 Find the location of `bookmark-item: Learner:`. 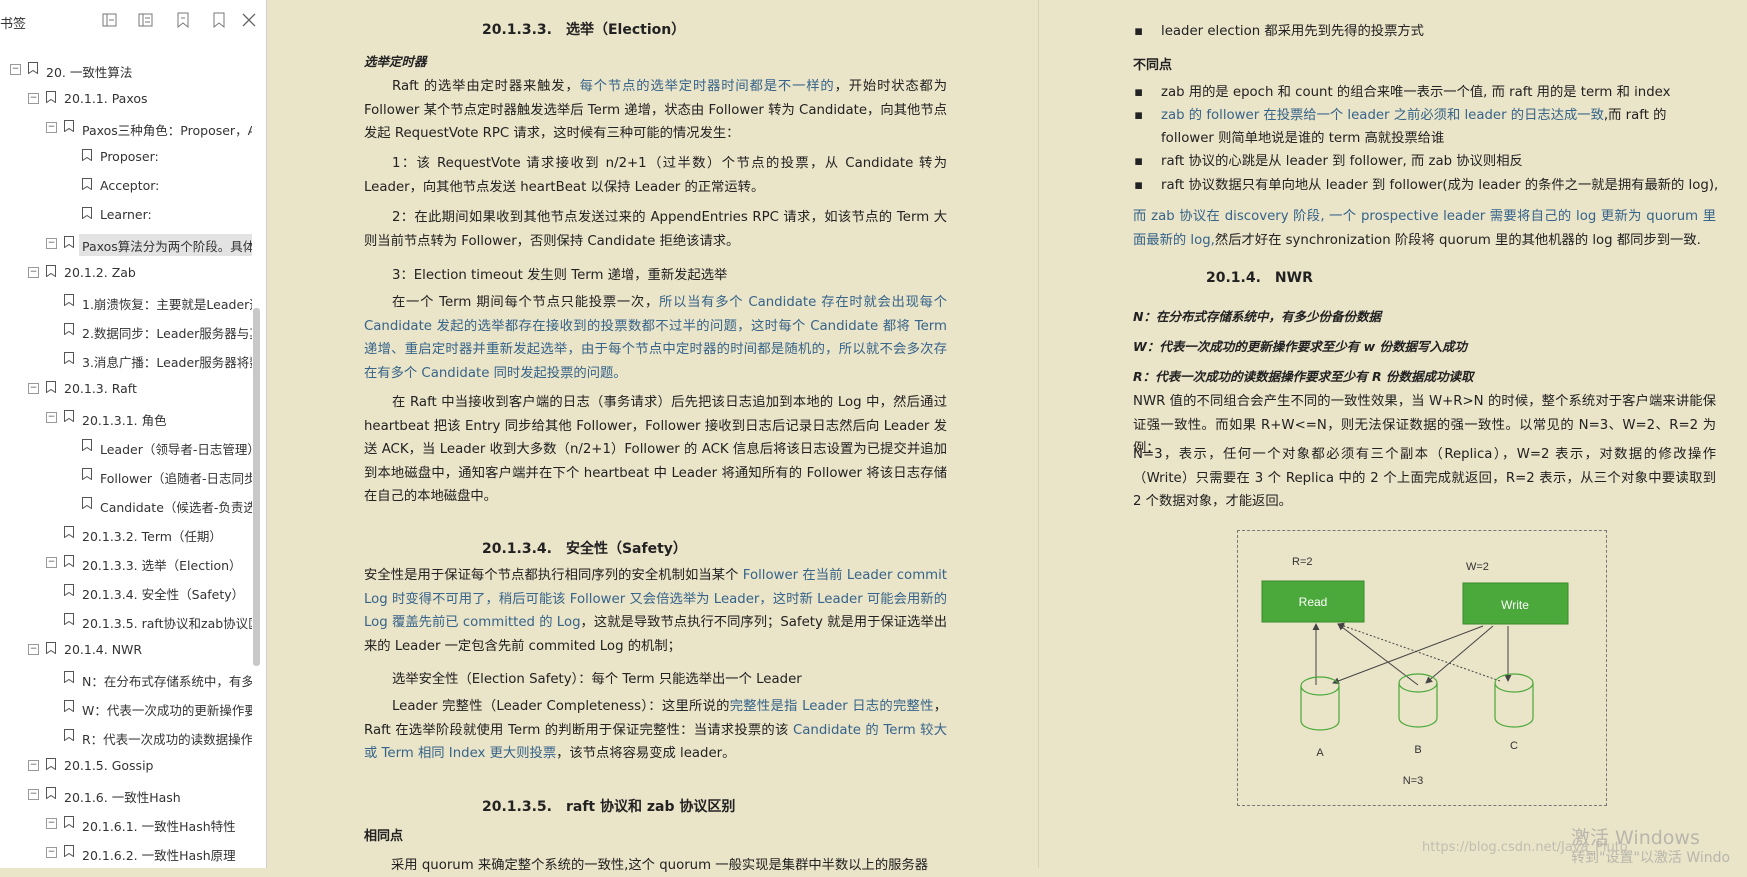

bookmark-item: Learner: is located at coordinates (126, 215).